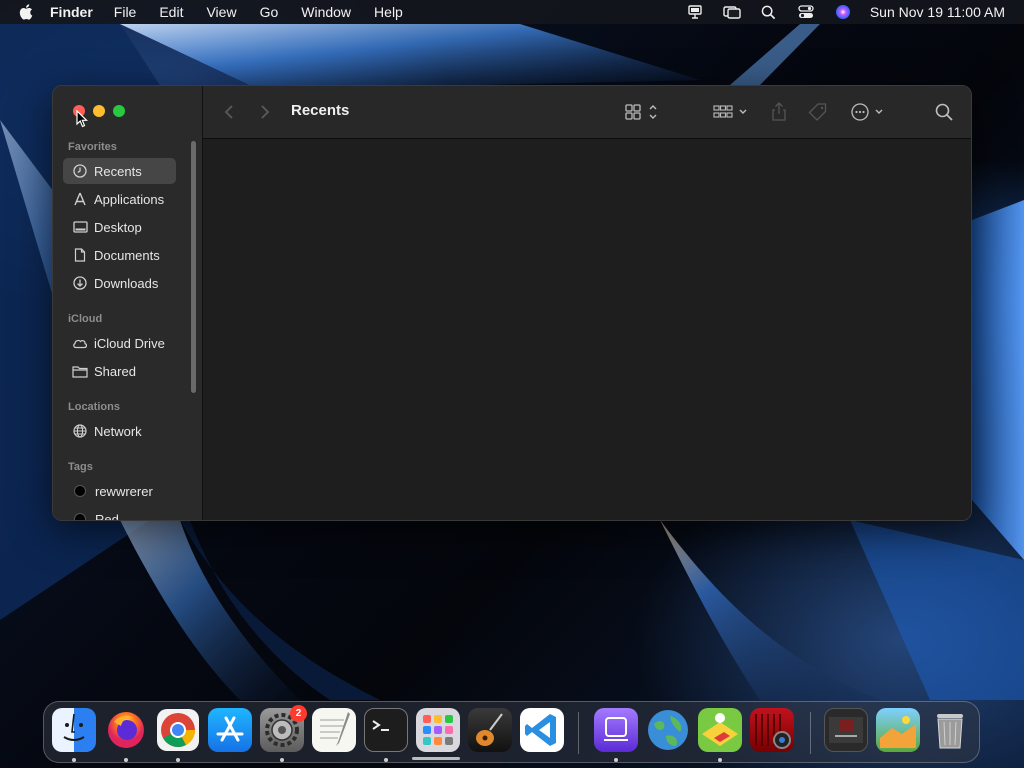  I want to click on forward-icon, so click(265, 112).